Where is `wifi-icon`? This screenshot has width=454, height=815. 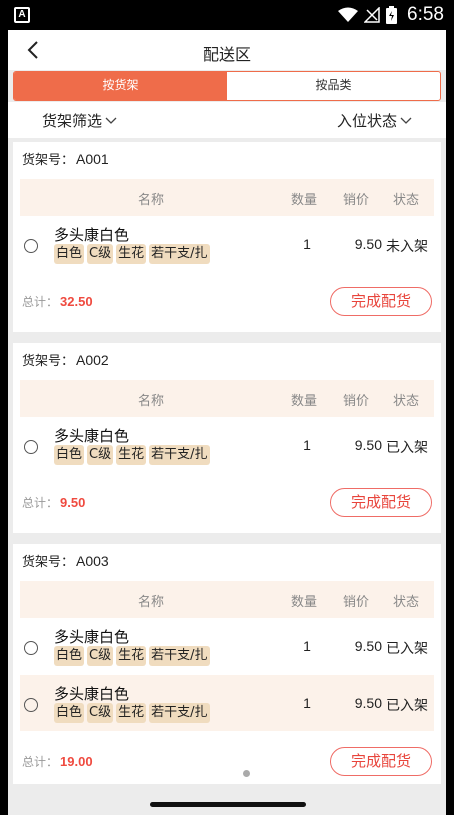
wifi-icon is located at coordinates (348, 14).